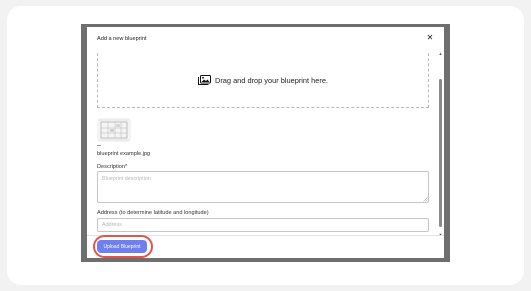 The width and height of the screenshot is (531, 291). Describe the element at coordinates (263, 187) in the screenshot. I see `description-textarea` at that location.